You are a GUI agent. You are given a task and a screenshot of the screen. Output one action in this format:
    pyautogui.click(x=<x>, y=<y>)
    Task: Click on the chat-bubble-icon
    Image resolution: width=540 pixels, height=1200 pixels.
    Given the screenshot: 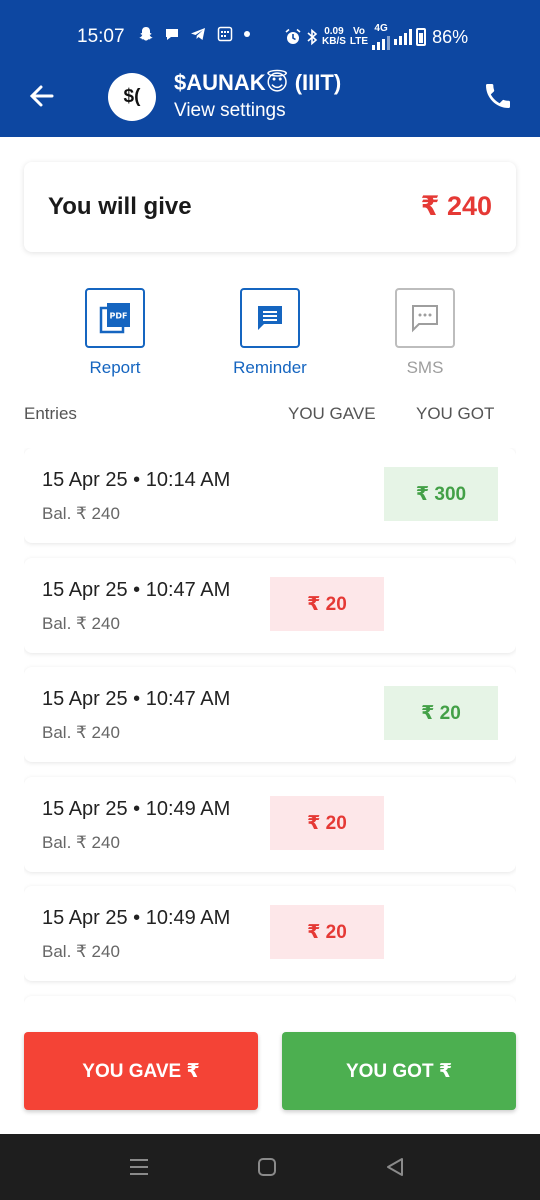 What is the action you would take?
    pyautogui.click(x=172, y=34)
    